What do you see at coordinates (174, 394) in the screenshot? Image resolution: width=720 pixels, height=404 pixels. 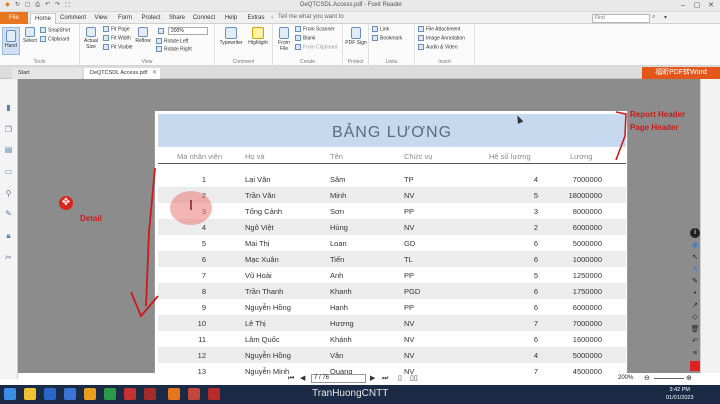 I see `foxit-active-icon` at bounding box center [174, 394].